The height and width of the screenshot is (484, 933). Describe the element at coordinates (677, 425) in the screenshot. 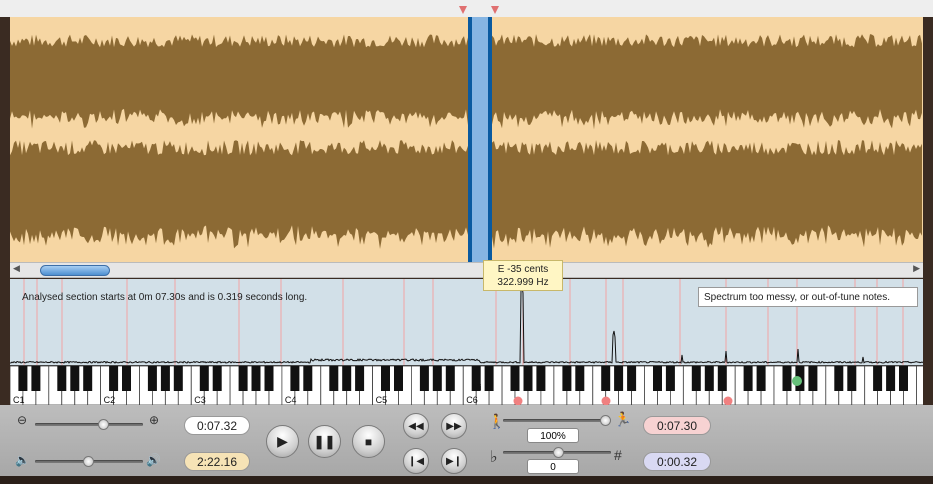

I see `selection-start-field: 0:07.30` at that location.